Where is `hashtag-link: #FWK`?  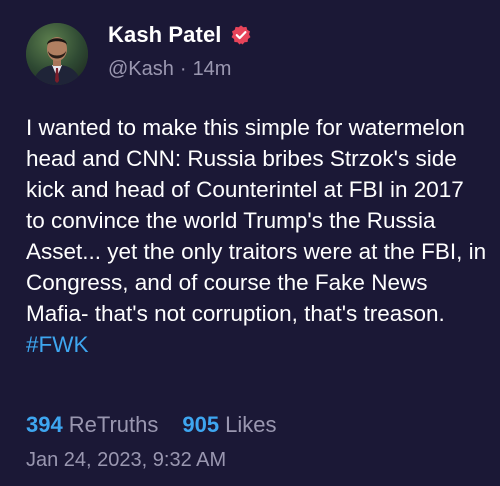 hashtag-link: #FWK is located at coordinates (57, 344).